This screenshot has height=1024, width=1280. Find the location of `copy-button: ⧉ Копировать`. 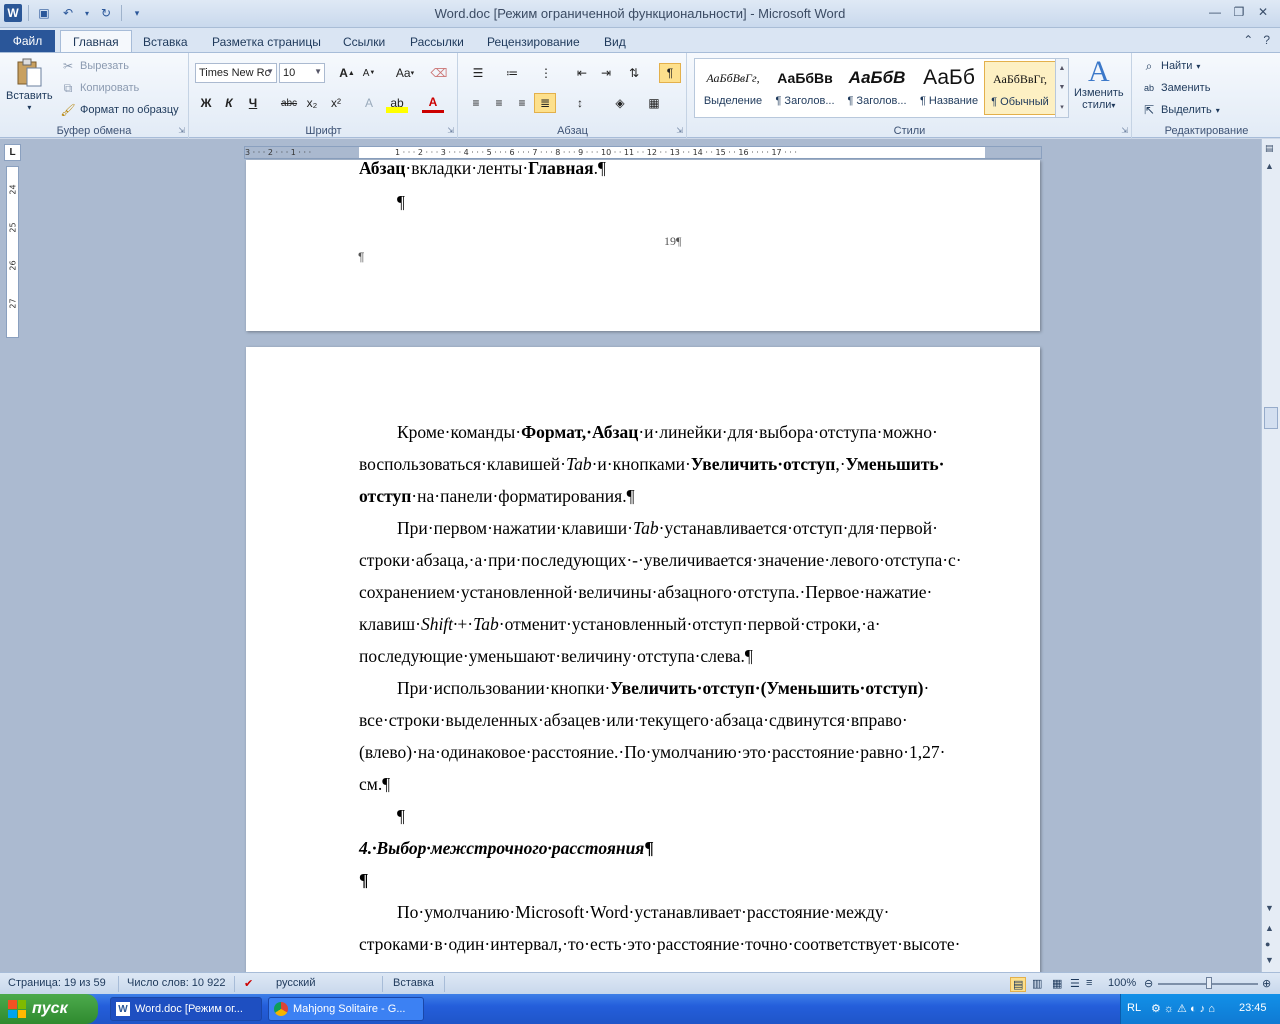

copy-button: ⧉ Копировать is located at coordinates (100, 88).